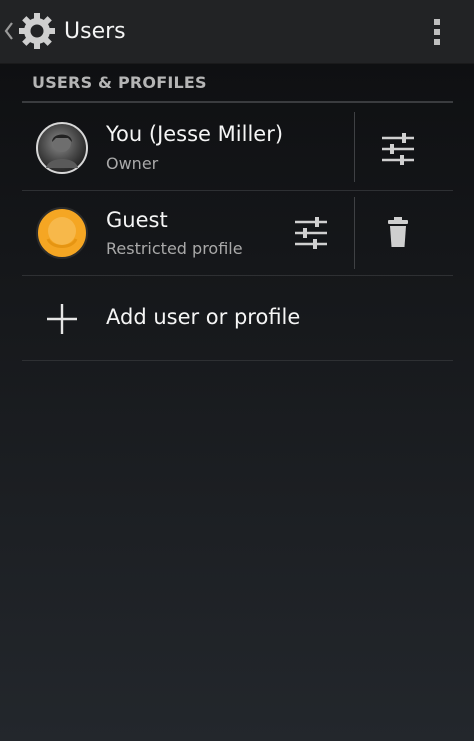  Describe the element at coordinates (132, 163) in the screenshot. I see `user-subtitle: Owner` at that location.